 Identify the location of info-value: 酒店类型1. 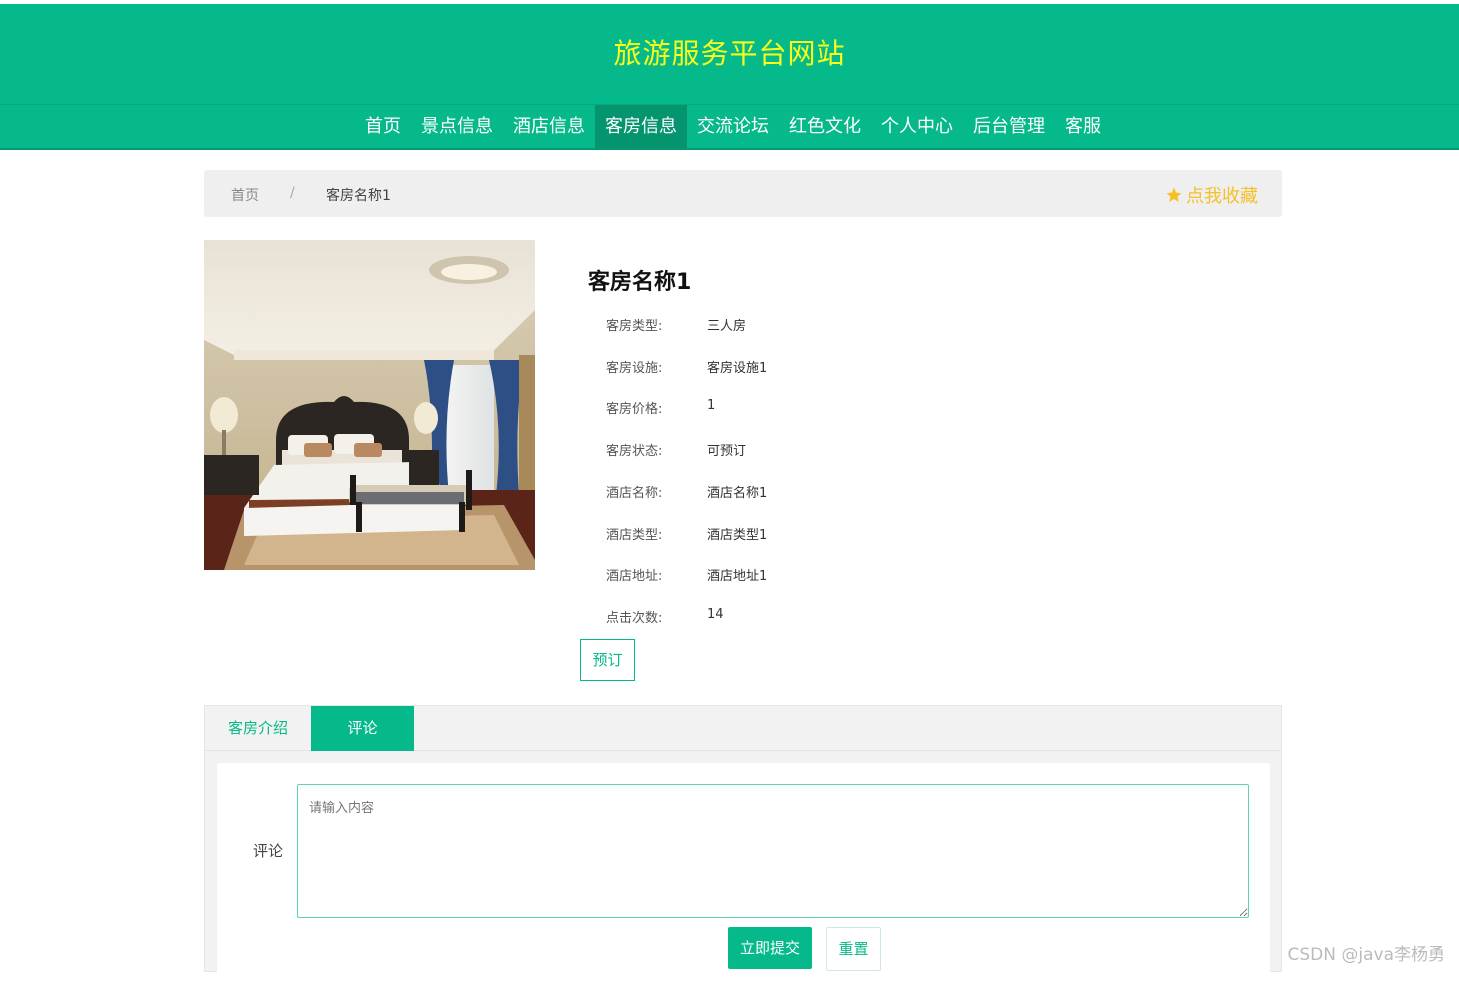
(737, 535).